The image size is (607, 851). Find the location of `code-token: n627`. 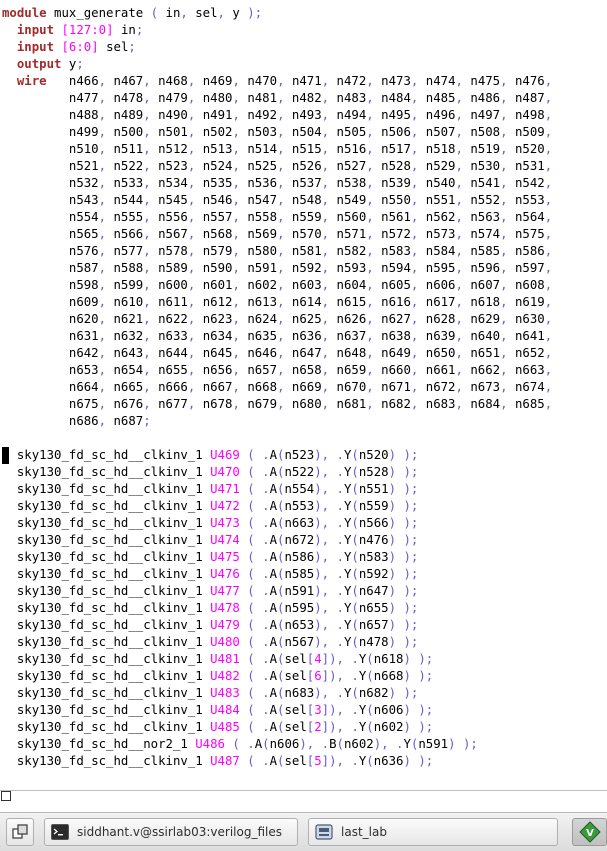

code-token: n627 is located at coordinates (392, 319).